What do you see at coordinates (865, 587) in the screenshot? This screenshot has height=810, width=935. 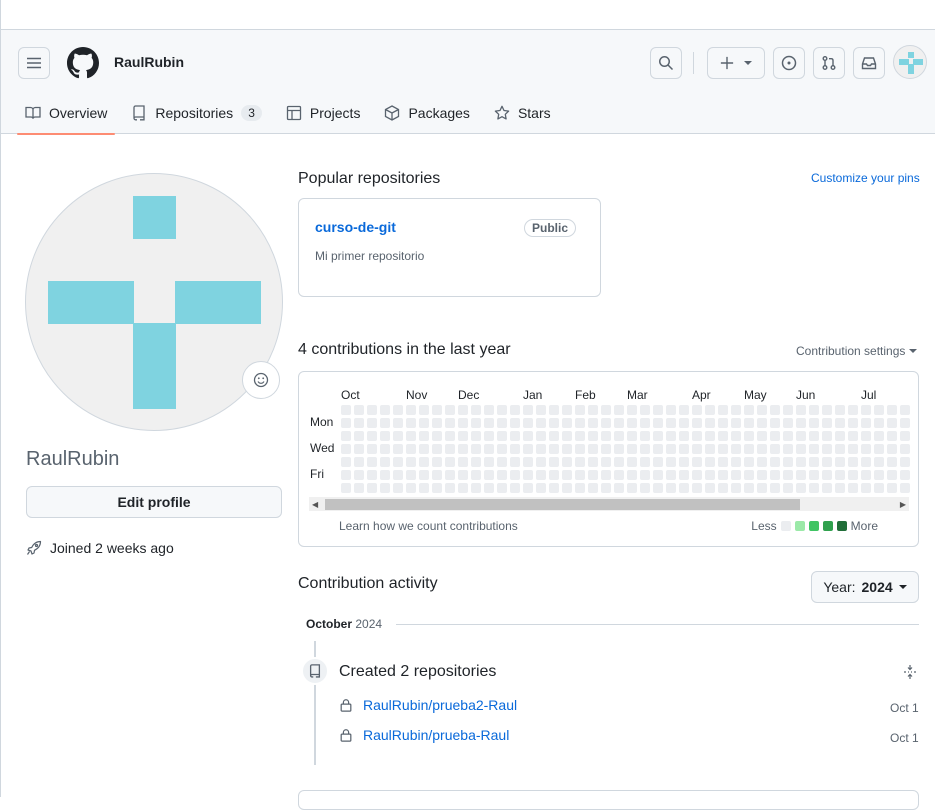 I see `year-select-button: Year: 2024` at bounding box center [865, 587].